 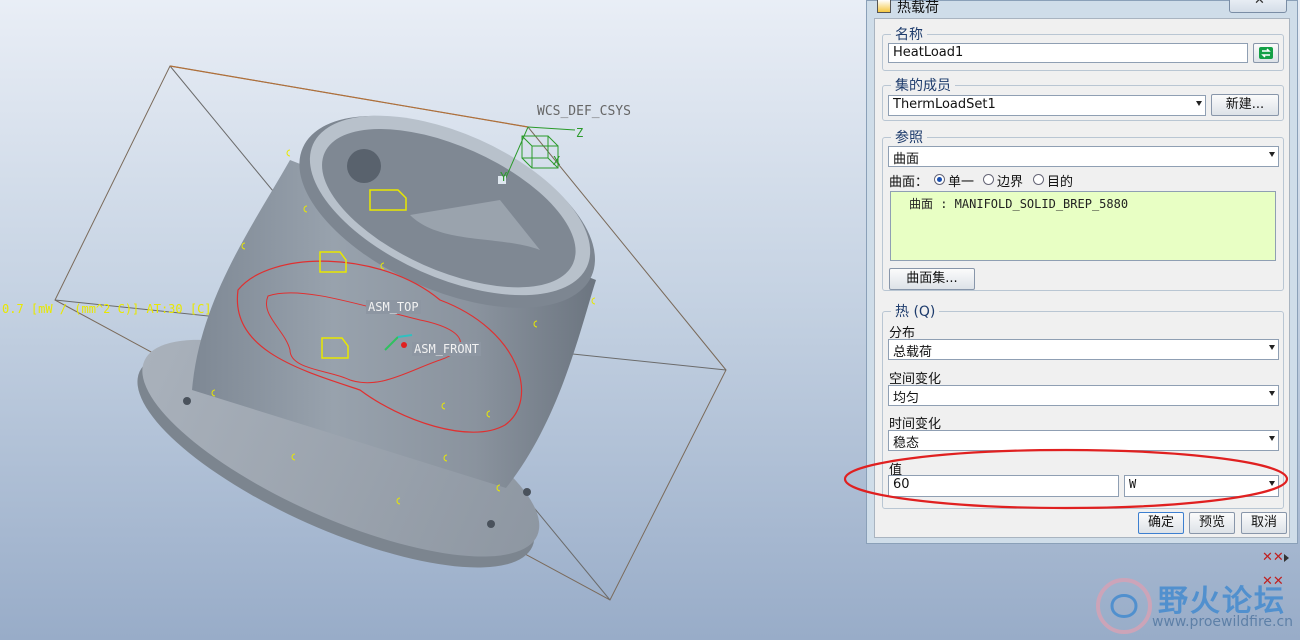 What do you see at coordinates (1066, 479) in the screenshot?
I see `highlight-circle` at bounding box center [1066, 479].